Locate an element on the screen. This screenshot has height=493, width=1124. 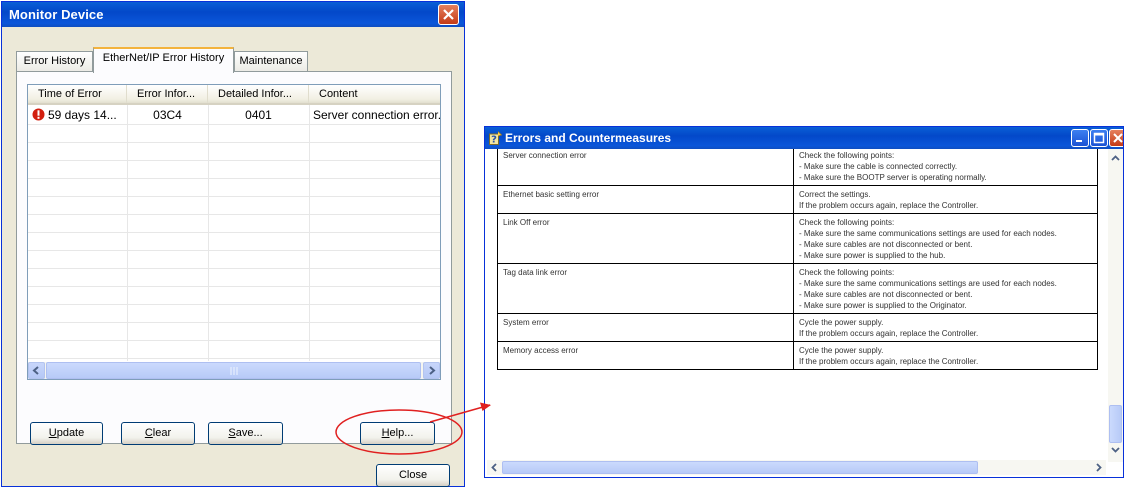
tab-ethernet-ip-error-history: EtherNet/IP Error History is located at coordinates (163, 60).